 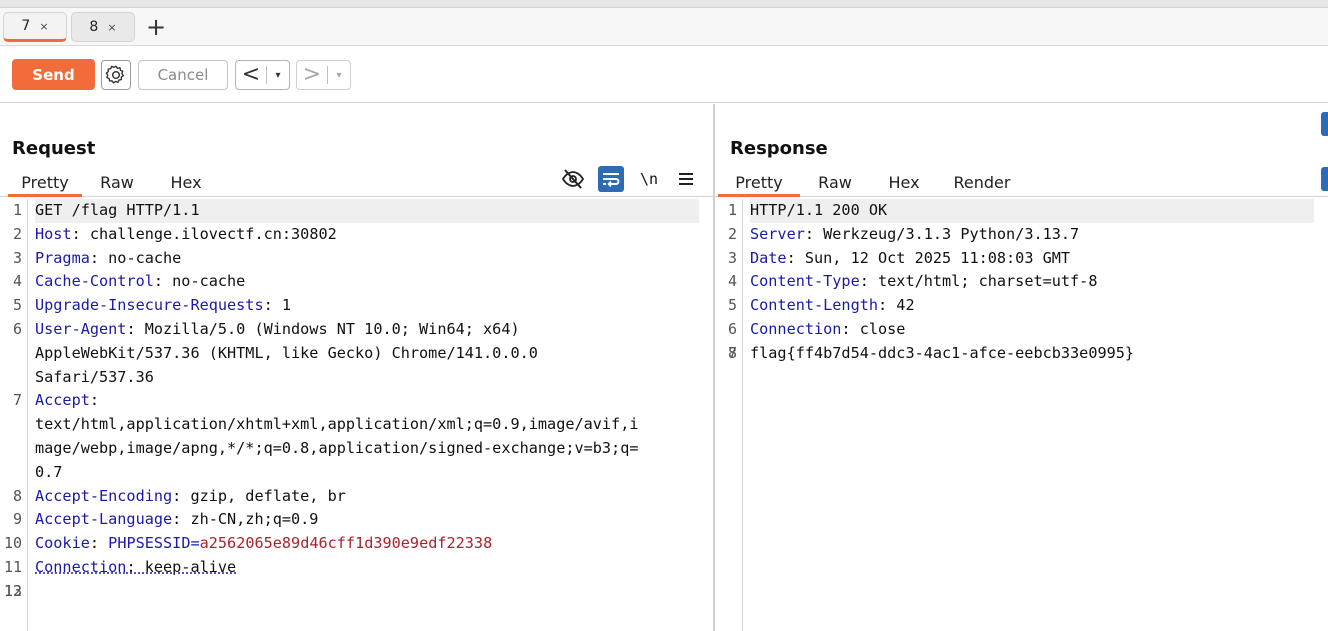 What do you see at coordinates (351, 568) in the screenshot?
I see `code-line: 11 Connection: keep-alive` at bounding box center [351, 568].